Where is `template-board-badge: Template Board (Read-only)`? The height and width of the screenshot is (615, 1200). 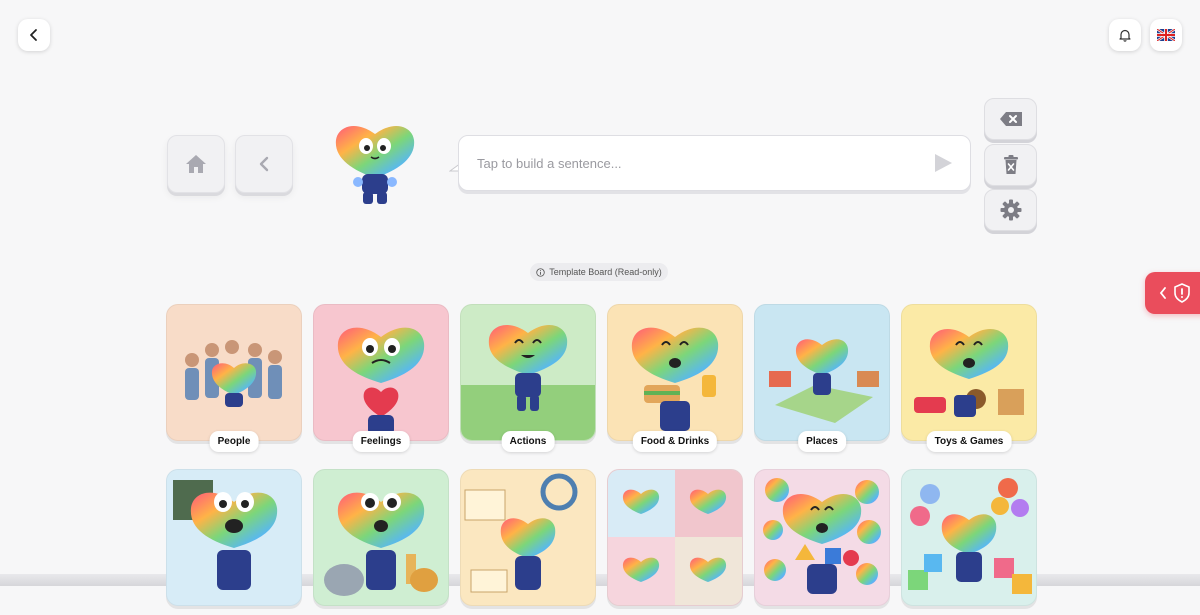
template-board-badge: Template Board (Read-only) is located at coordinates (599, 272).